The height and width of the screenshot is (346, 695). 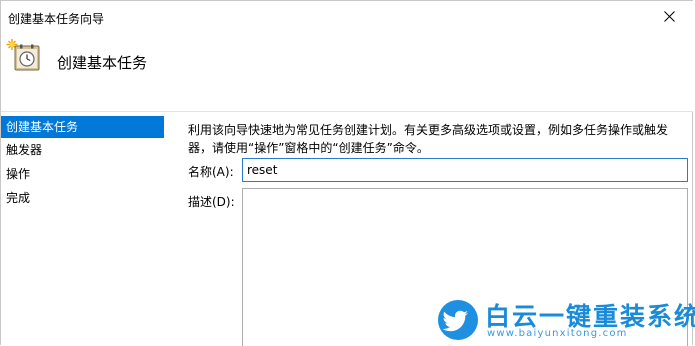 What do you see at coordinates (308, 148) in the screenshot?
I see `description-line-2: 器，请使用“操作”窗格中的“创建任务”命令。` at bounding box center [308, 148].